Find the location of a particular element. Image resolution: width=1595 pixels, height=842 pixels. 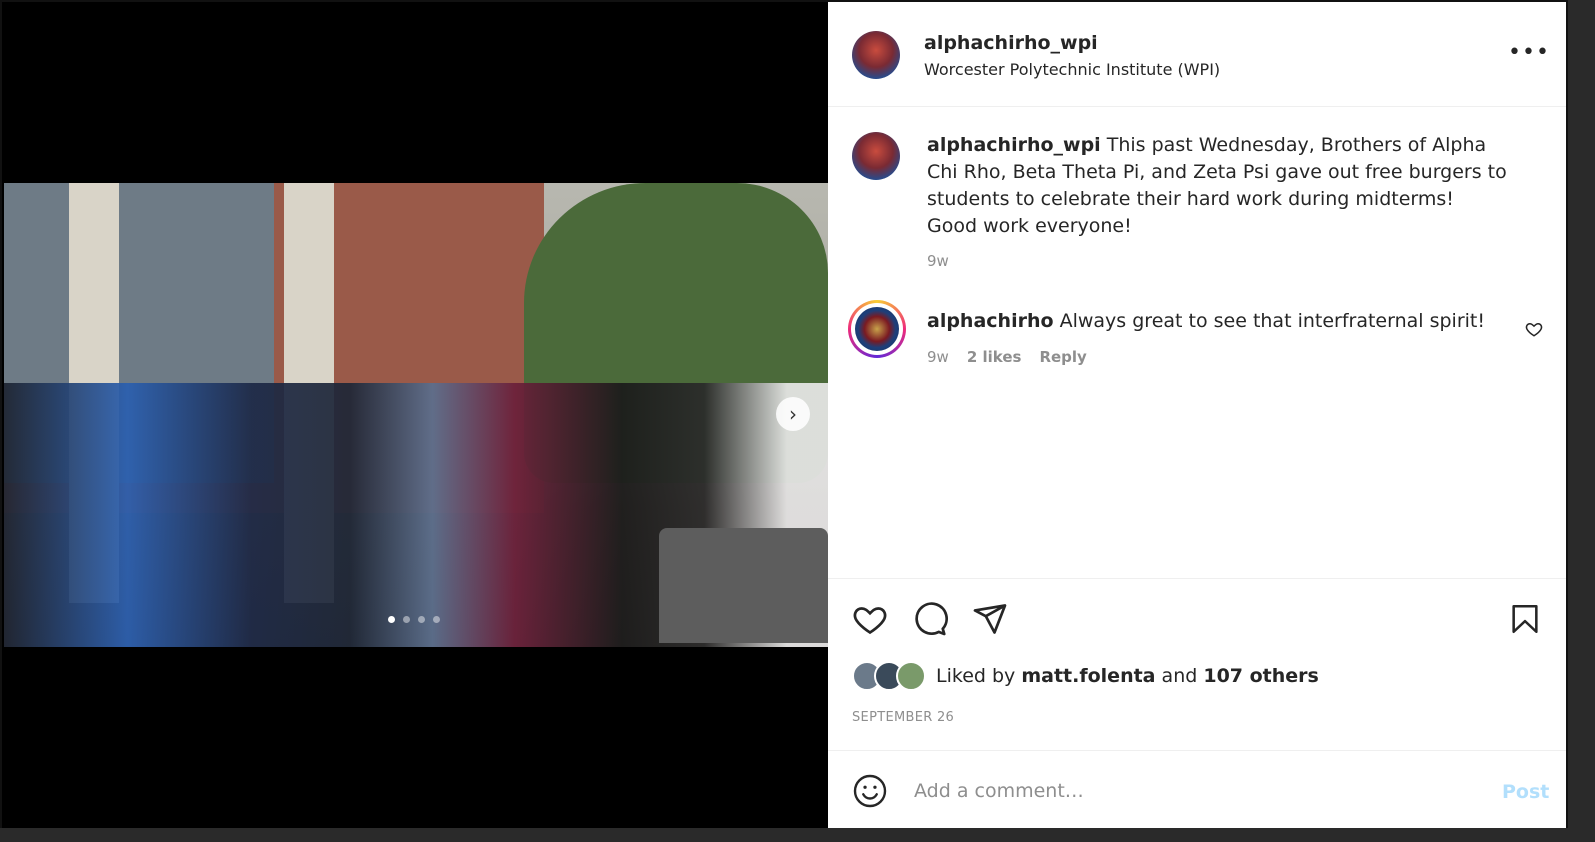

more-icon: ••• is located at coordinates (1529, 52).